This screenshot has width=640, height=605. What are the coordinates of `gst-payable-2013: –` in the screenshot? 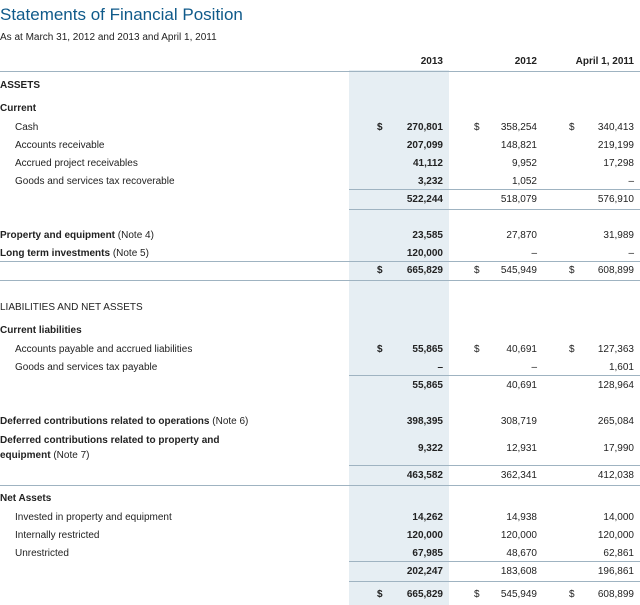 It's located at (440, 367).